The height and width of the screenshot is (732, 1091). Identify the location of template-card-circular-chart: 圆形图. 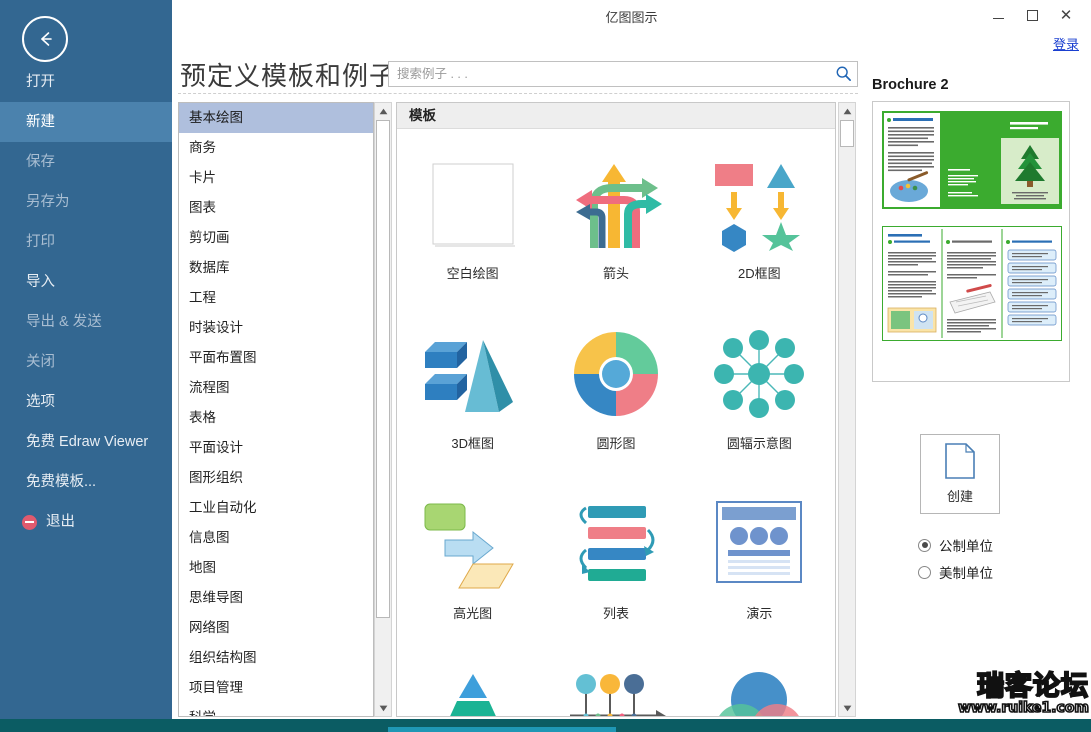
(615, 392).